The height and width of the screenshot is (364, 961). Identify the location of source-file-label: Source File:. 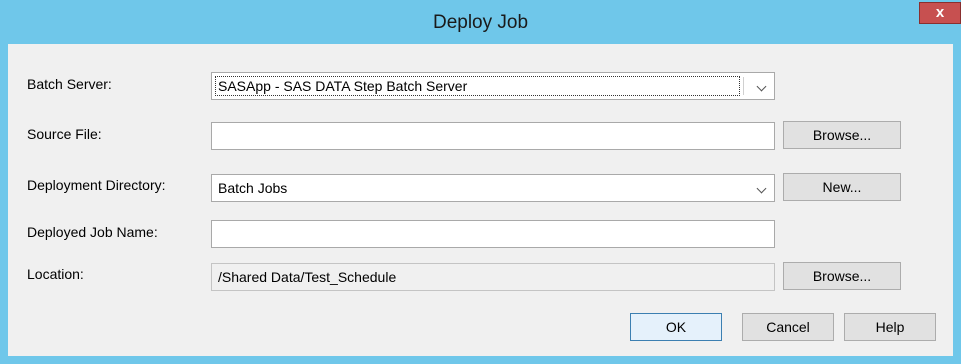
(64, 134).